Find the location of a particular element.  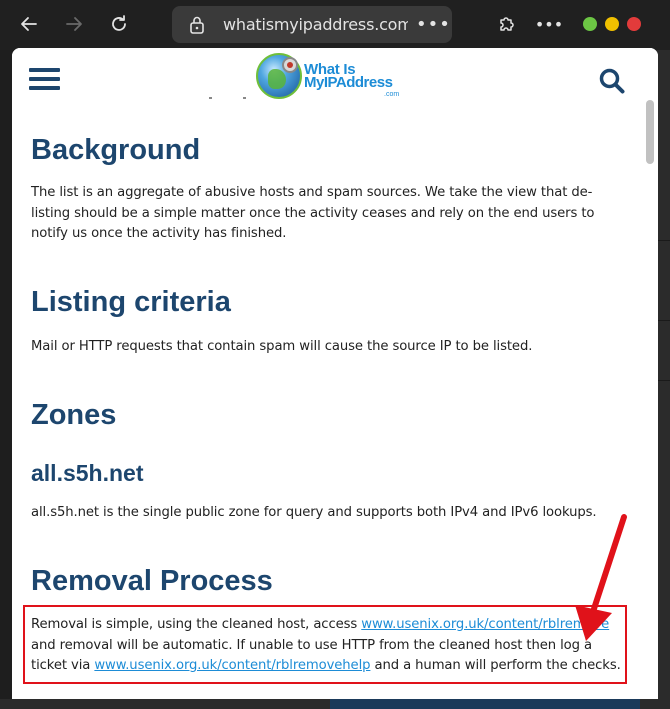

site-logo: What Is MyIPAddress .com is located at coordinates (328, 79).